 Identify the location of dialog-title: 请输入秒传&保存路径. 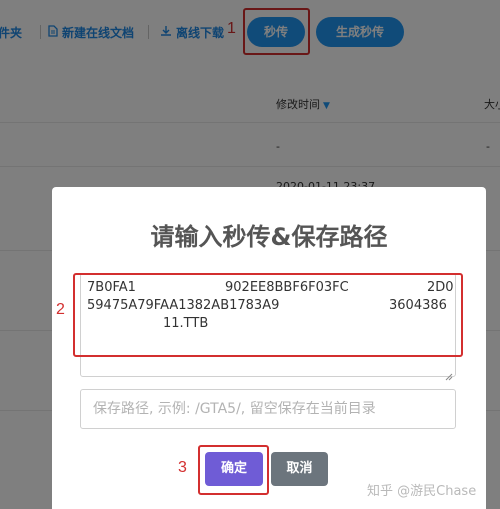
(269, 237).